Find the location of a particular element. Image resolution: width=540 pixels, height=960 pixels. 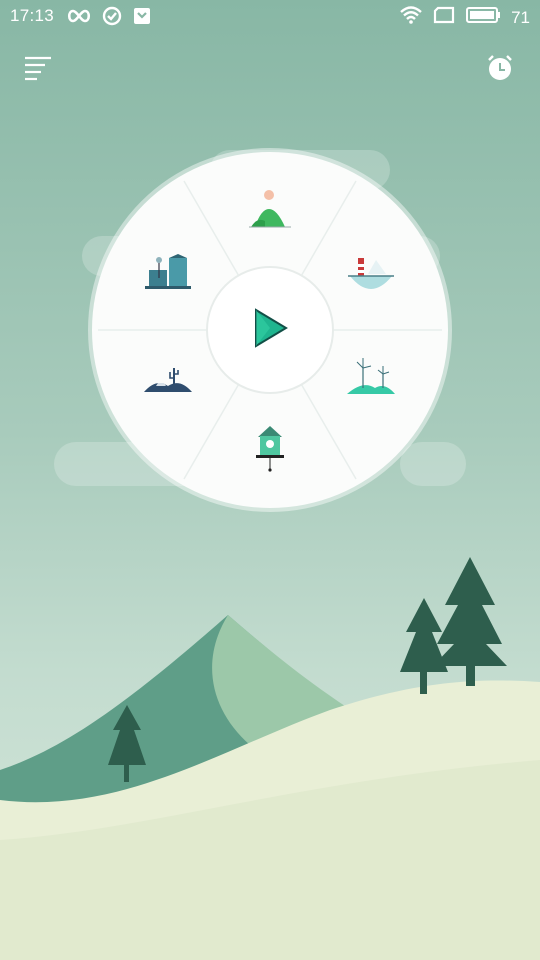

alarm-clock-icon is located at coordinates (500, 70).